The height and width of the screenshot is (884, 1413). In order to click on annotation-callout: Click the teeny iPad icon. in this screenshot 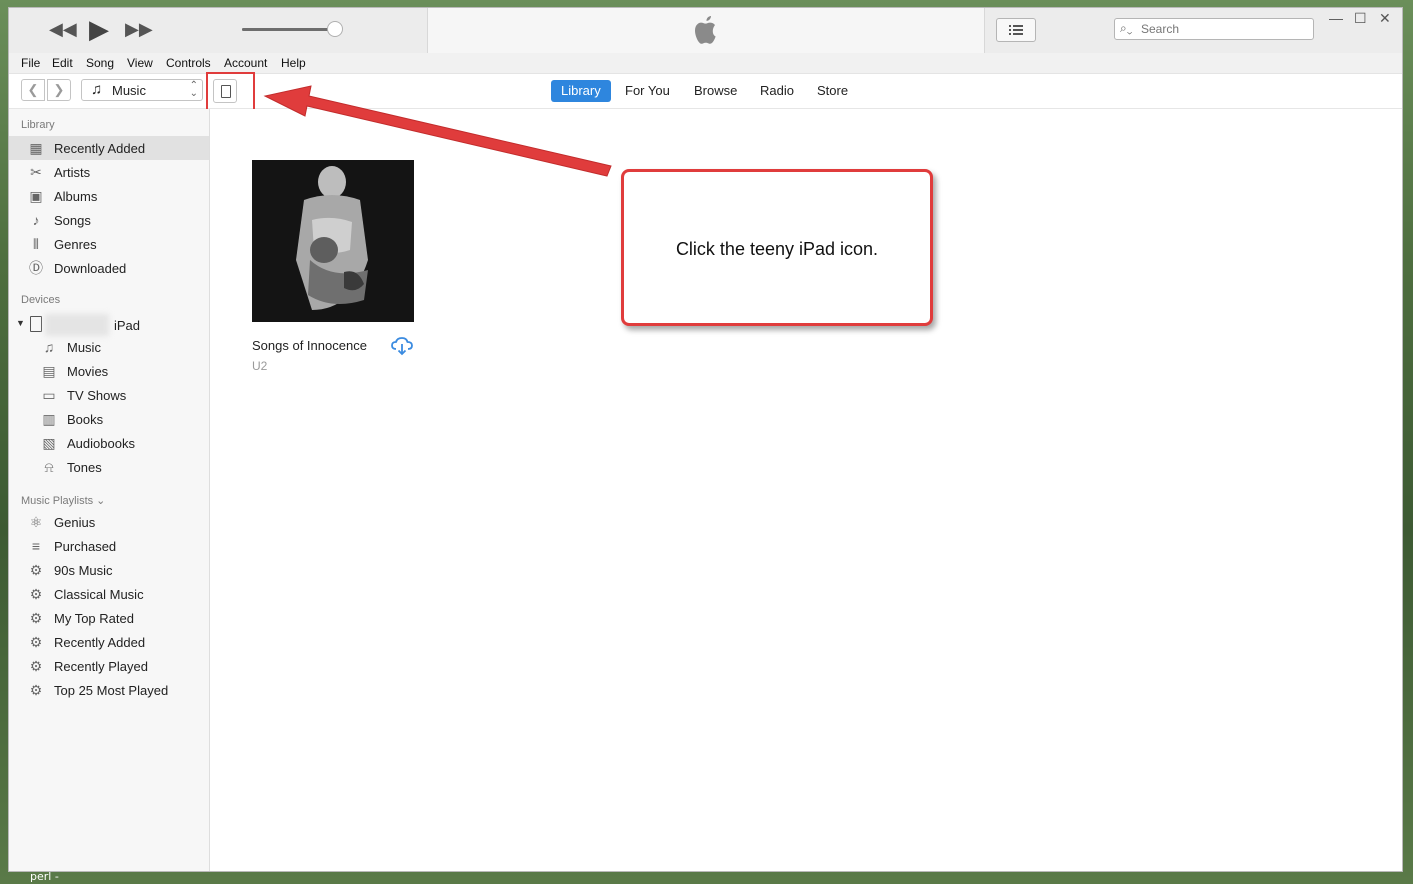, I will do `click(777, 247)`.